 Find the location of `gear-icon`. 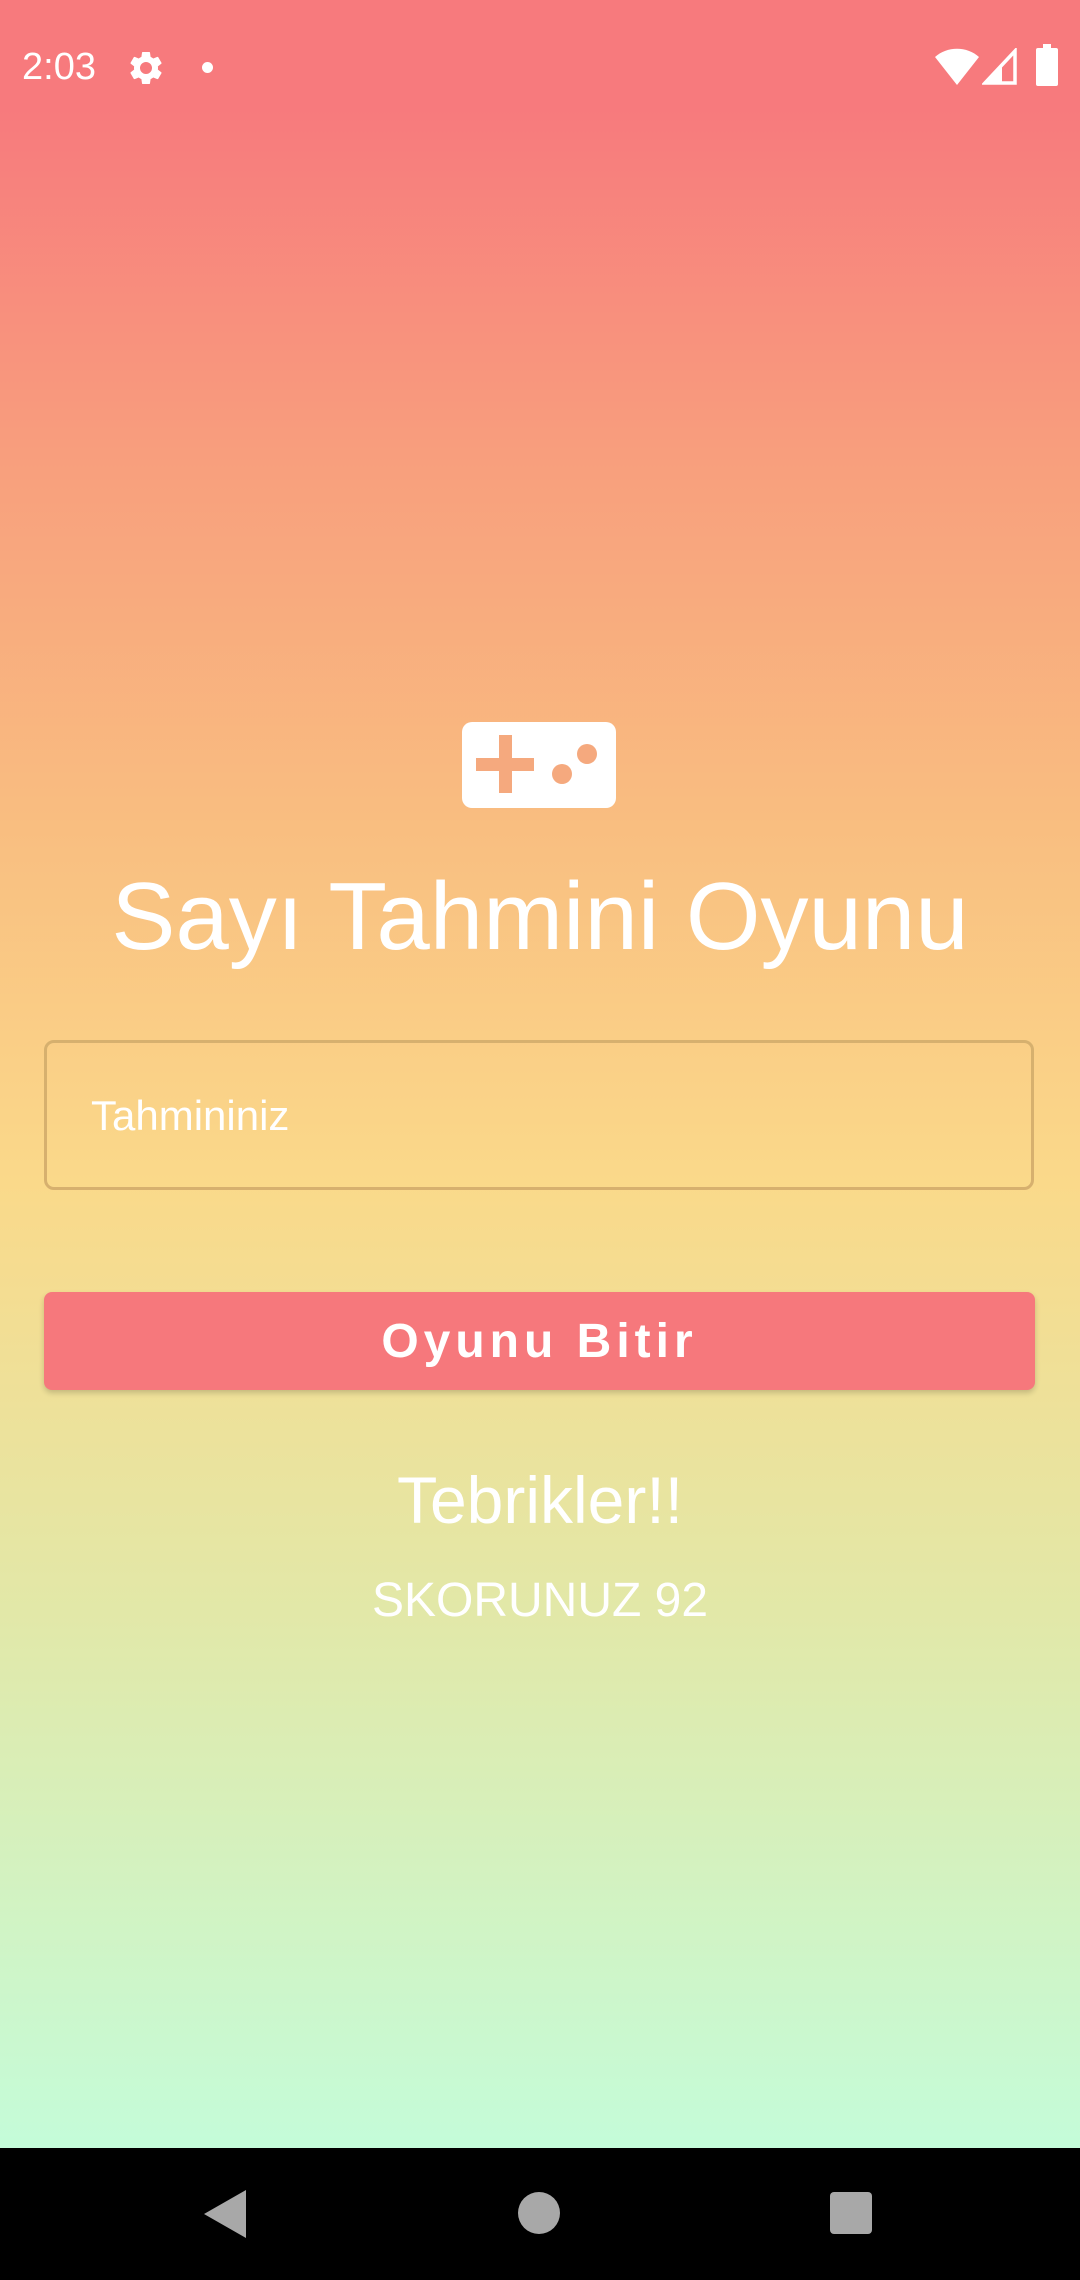

gear-icon is located at coordinates (146, 67).